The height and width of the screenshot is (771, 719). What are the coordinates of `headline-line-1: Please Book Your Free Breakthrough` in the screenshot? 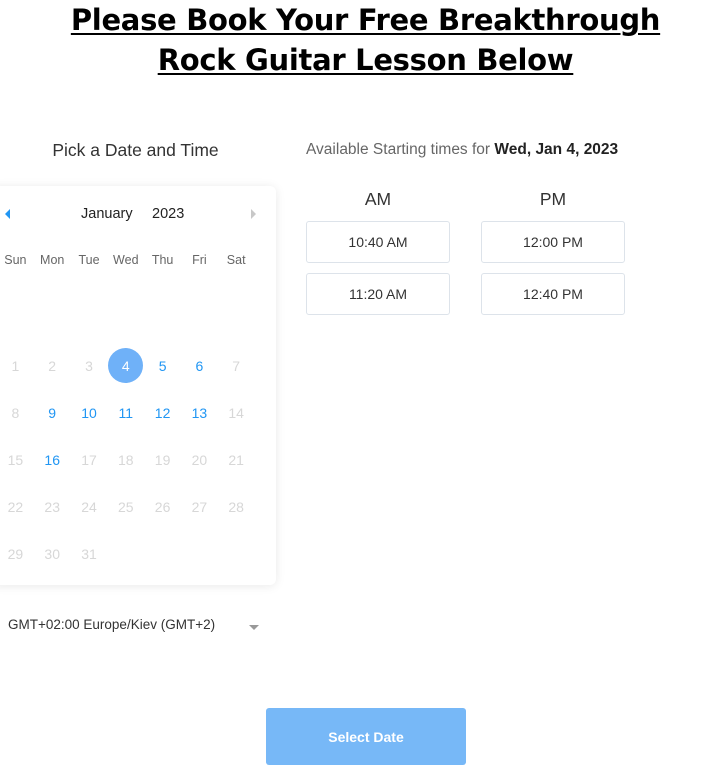 It's located at (365, 20).